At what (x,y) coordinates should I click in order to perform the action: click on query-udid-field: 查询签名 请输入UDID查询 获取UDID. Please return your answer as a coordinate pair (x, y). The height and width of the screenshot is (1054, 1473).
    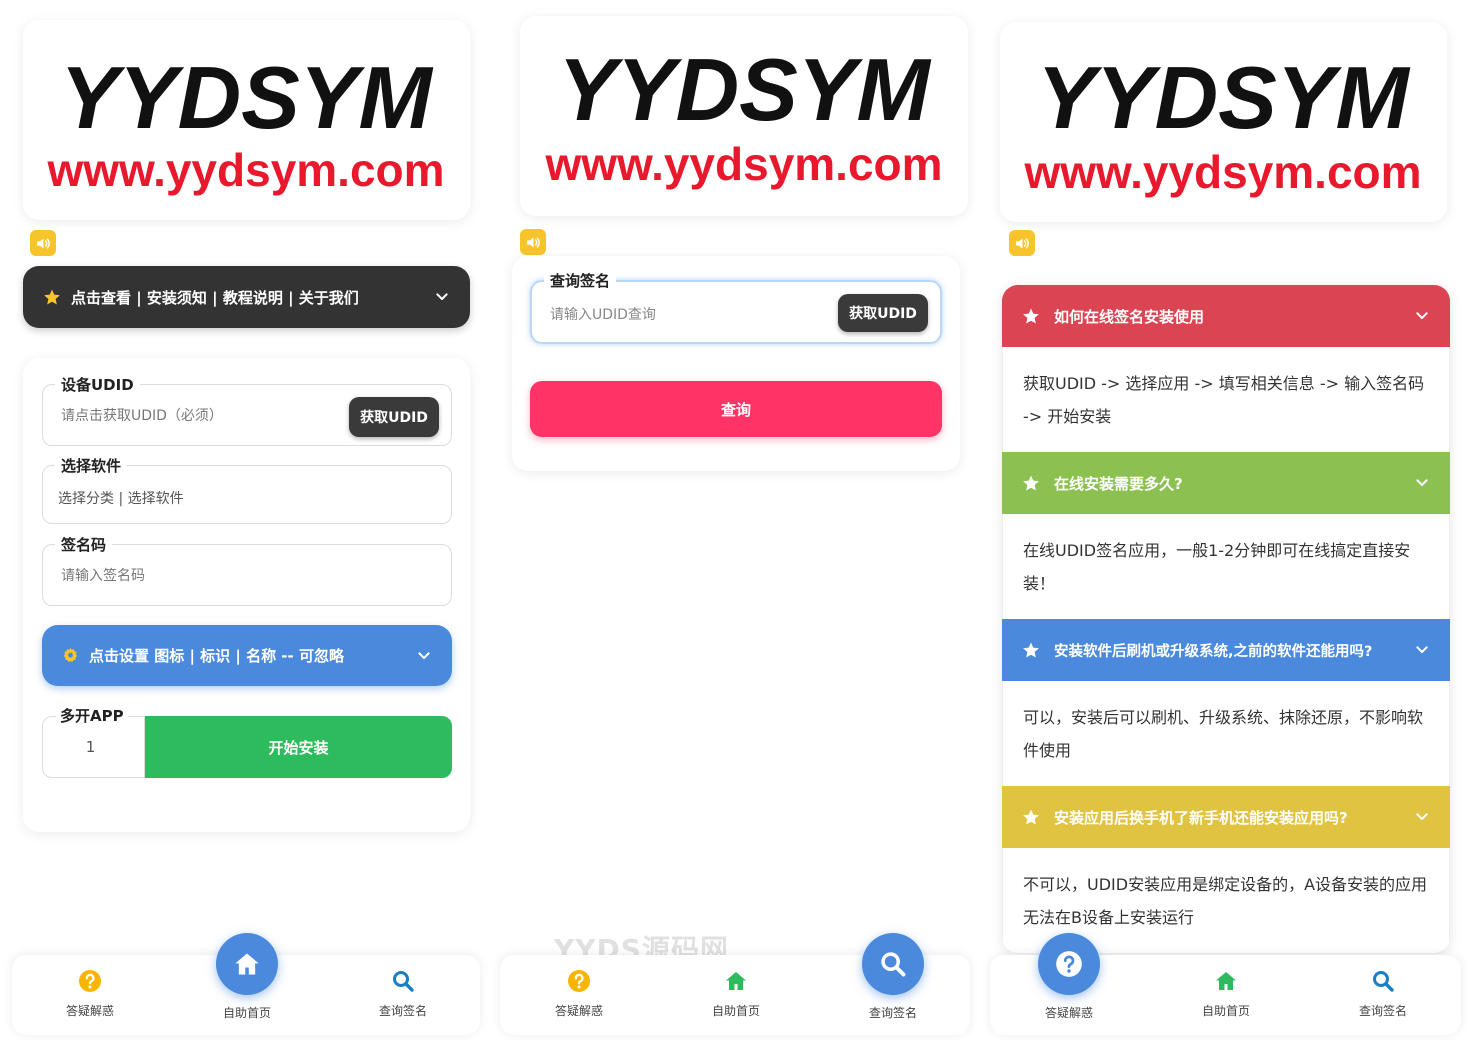
    Looking at the image, I should click on (736, 307).